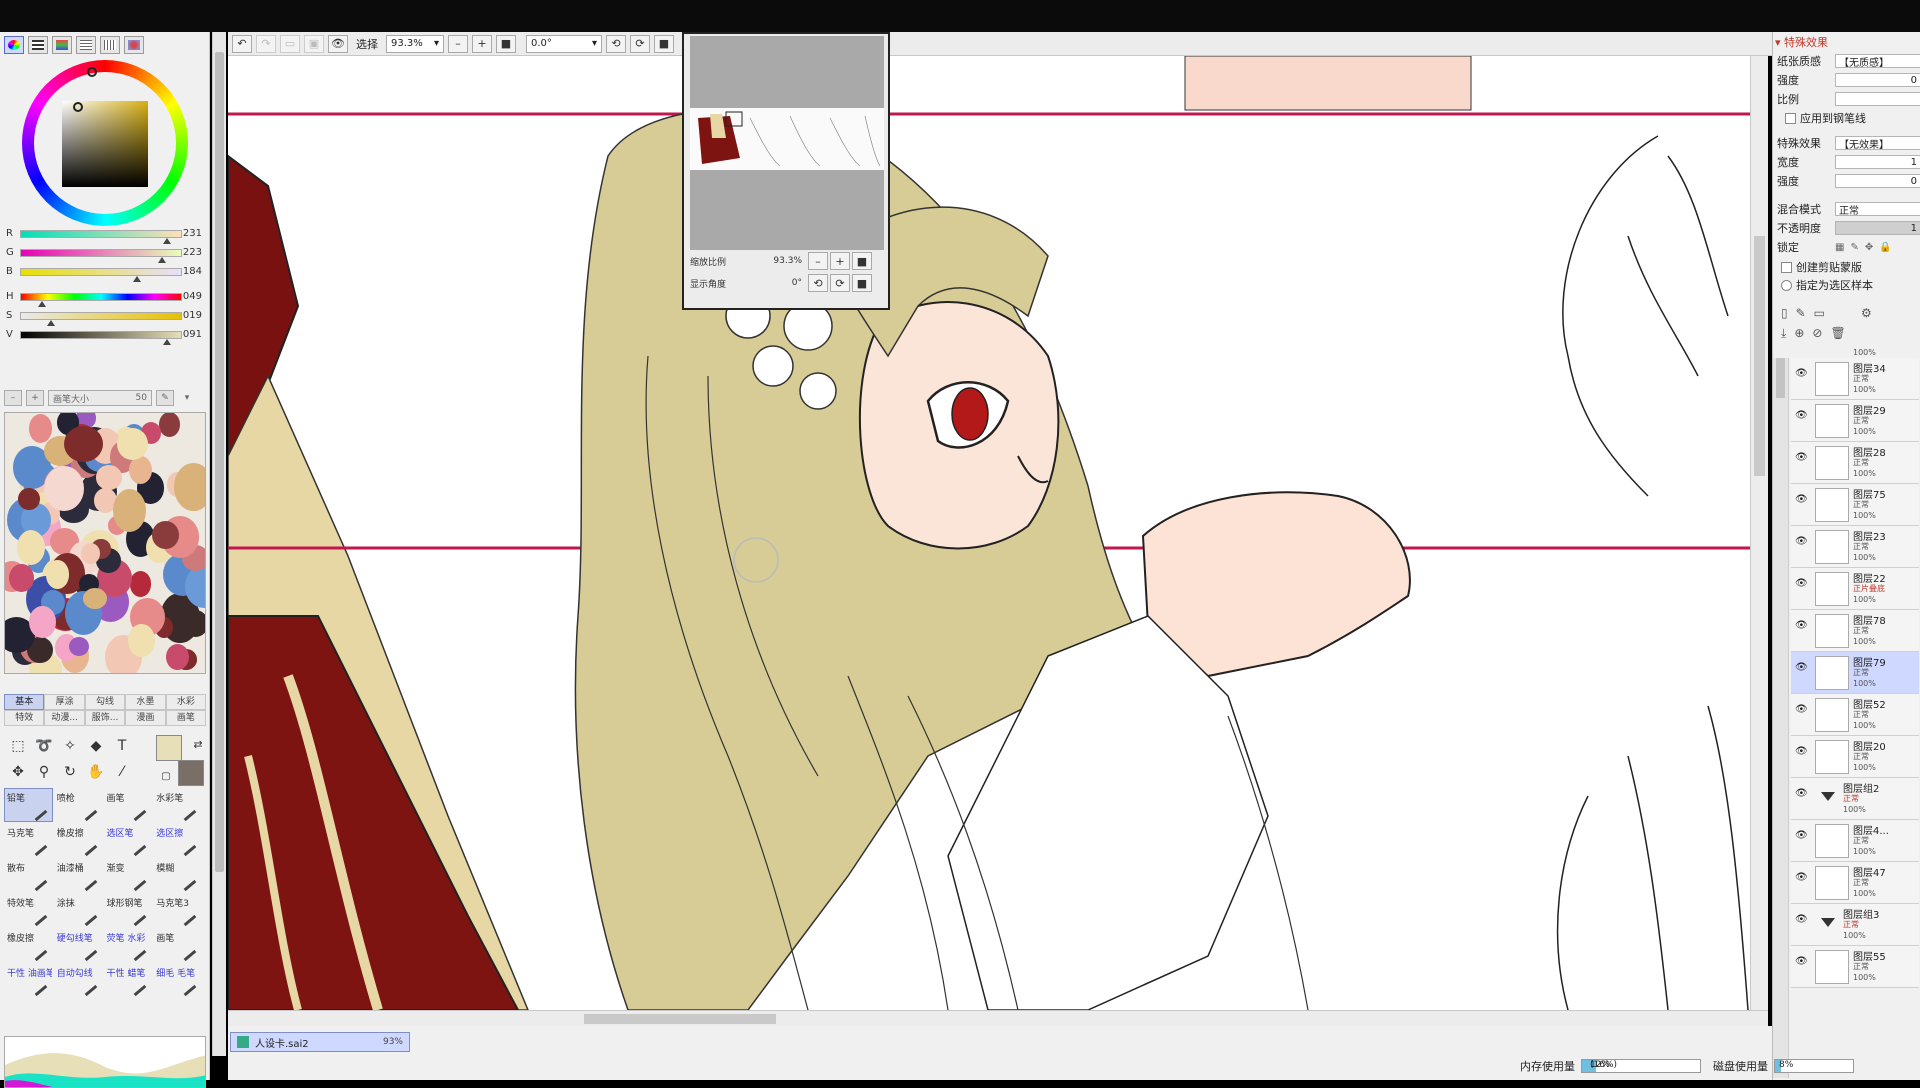  Describe the element at coordinates (169, 748) in the screenshot. I see `primary-color-chip` at that location.